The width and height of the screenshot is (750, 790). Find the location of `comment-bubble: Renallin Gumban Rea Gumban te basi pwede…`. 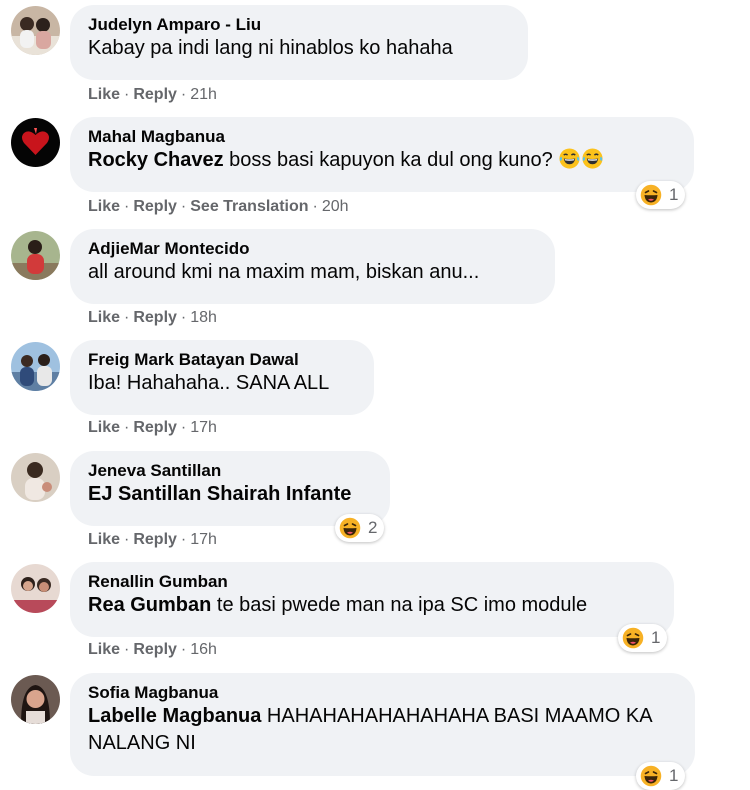

comment-bubble: Renallin Gumban Rea Gumban te basi pwede… is located at coordinates (372, 599).